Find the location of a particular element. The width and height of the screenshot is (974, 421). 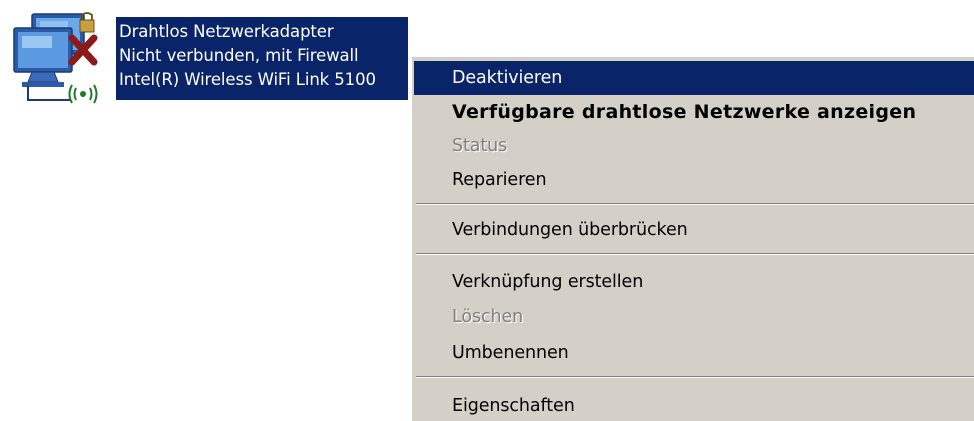

connection-device: Intel(R) Wireless WiFi Link 5100 is located at coordinates (247, 79).